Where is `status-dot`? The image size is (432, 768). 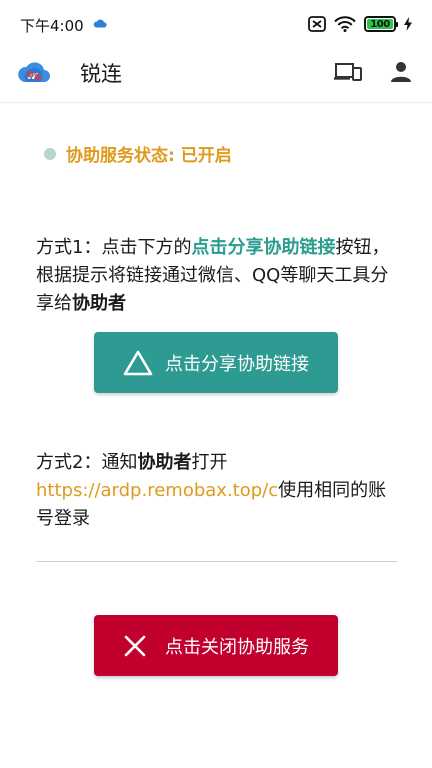 status-dot is located at coordinates (50, 153).